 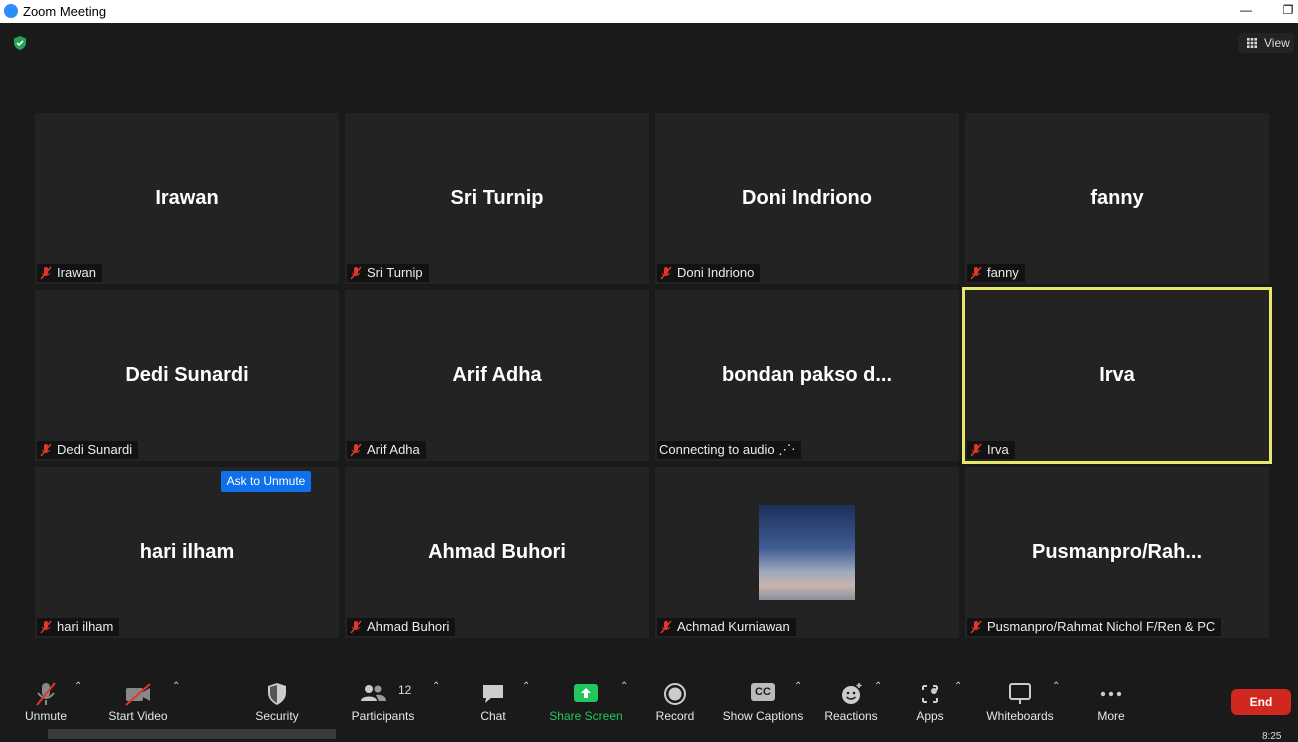 What do you see at coordinates (1272, 736) in the screenshot?
I see `taskbar-clock: 8:25` at bounding box center [1272, 736].